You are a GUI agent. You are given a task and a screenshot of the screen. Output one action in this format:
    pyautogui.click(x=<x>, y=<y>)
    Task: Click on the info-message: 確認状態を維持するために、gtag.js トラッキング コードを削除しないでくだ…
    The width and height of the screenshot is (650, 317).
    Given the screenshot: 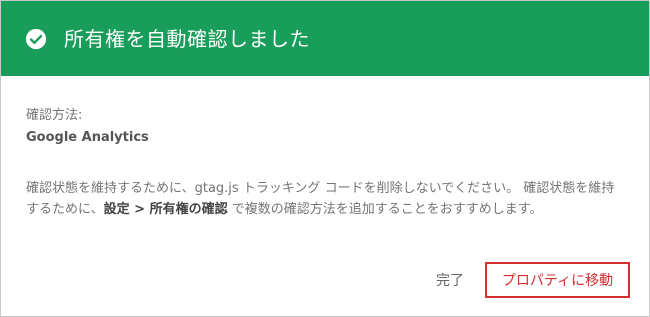 What is the action you would take?
    pyautogui.click(x=326, y=199)
    